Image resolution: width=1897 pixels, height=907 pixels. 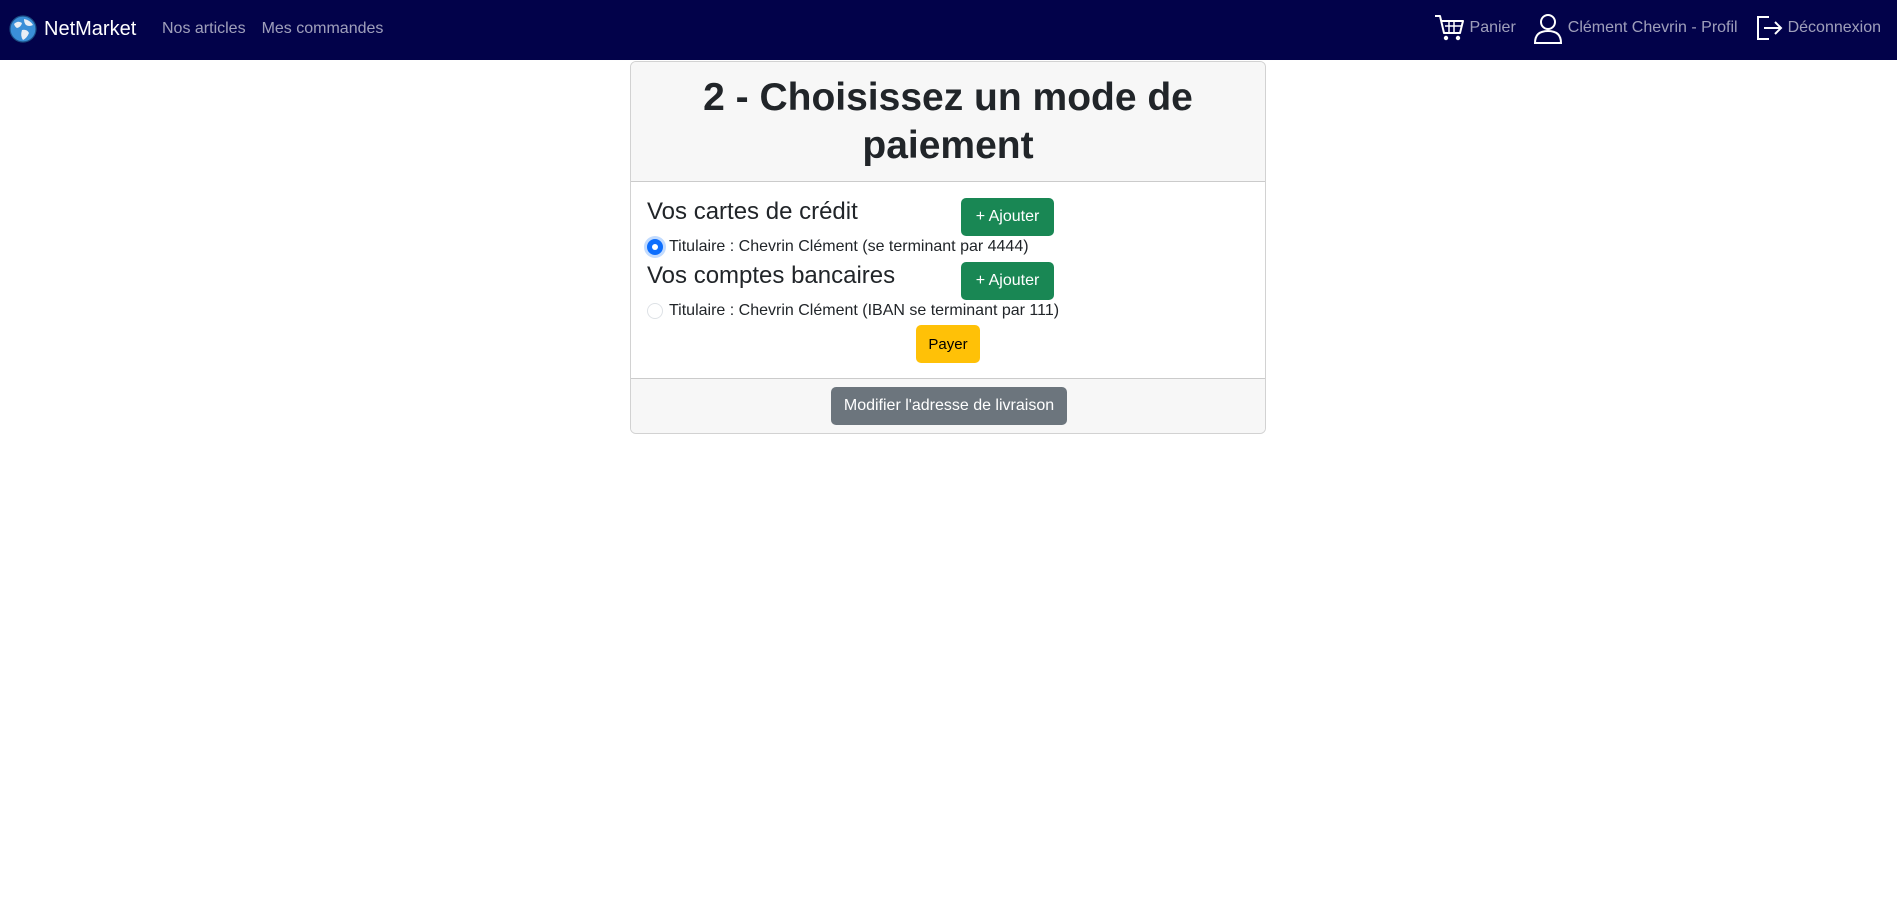 What do you see at coordinates (1007, 217) in the screenshot?
I see `add-credit-card-button: + Ajouter` at bounding box center [1007, 217].